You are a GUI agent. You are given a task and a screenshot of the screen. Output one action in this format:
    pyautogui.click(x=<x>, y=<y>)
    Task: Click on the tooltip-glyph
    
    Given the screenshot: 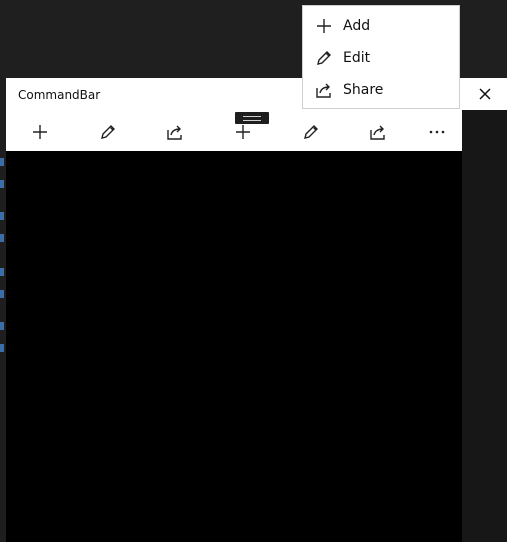 What is the action you would take?
    pyautogui.click(x=252, y=118)
    